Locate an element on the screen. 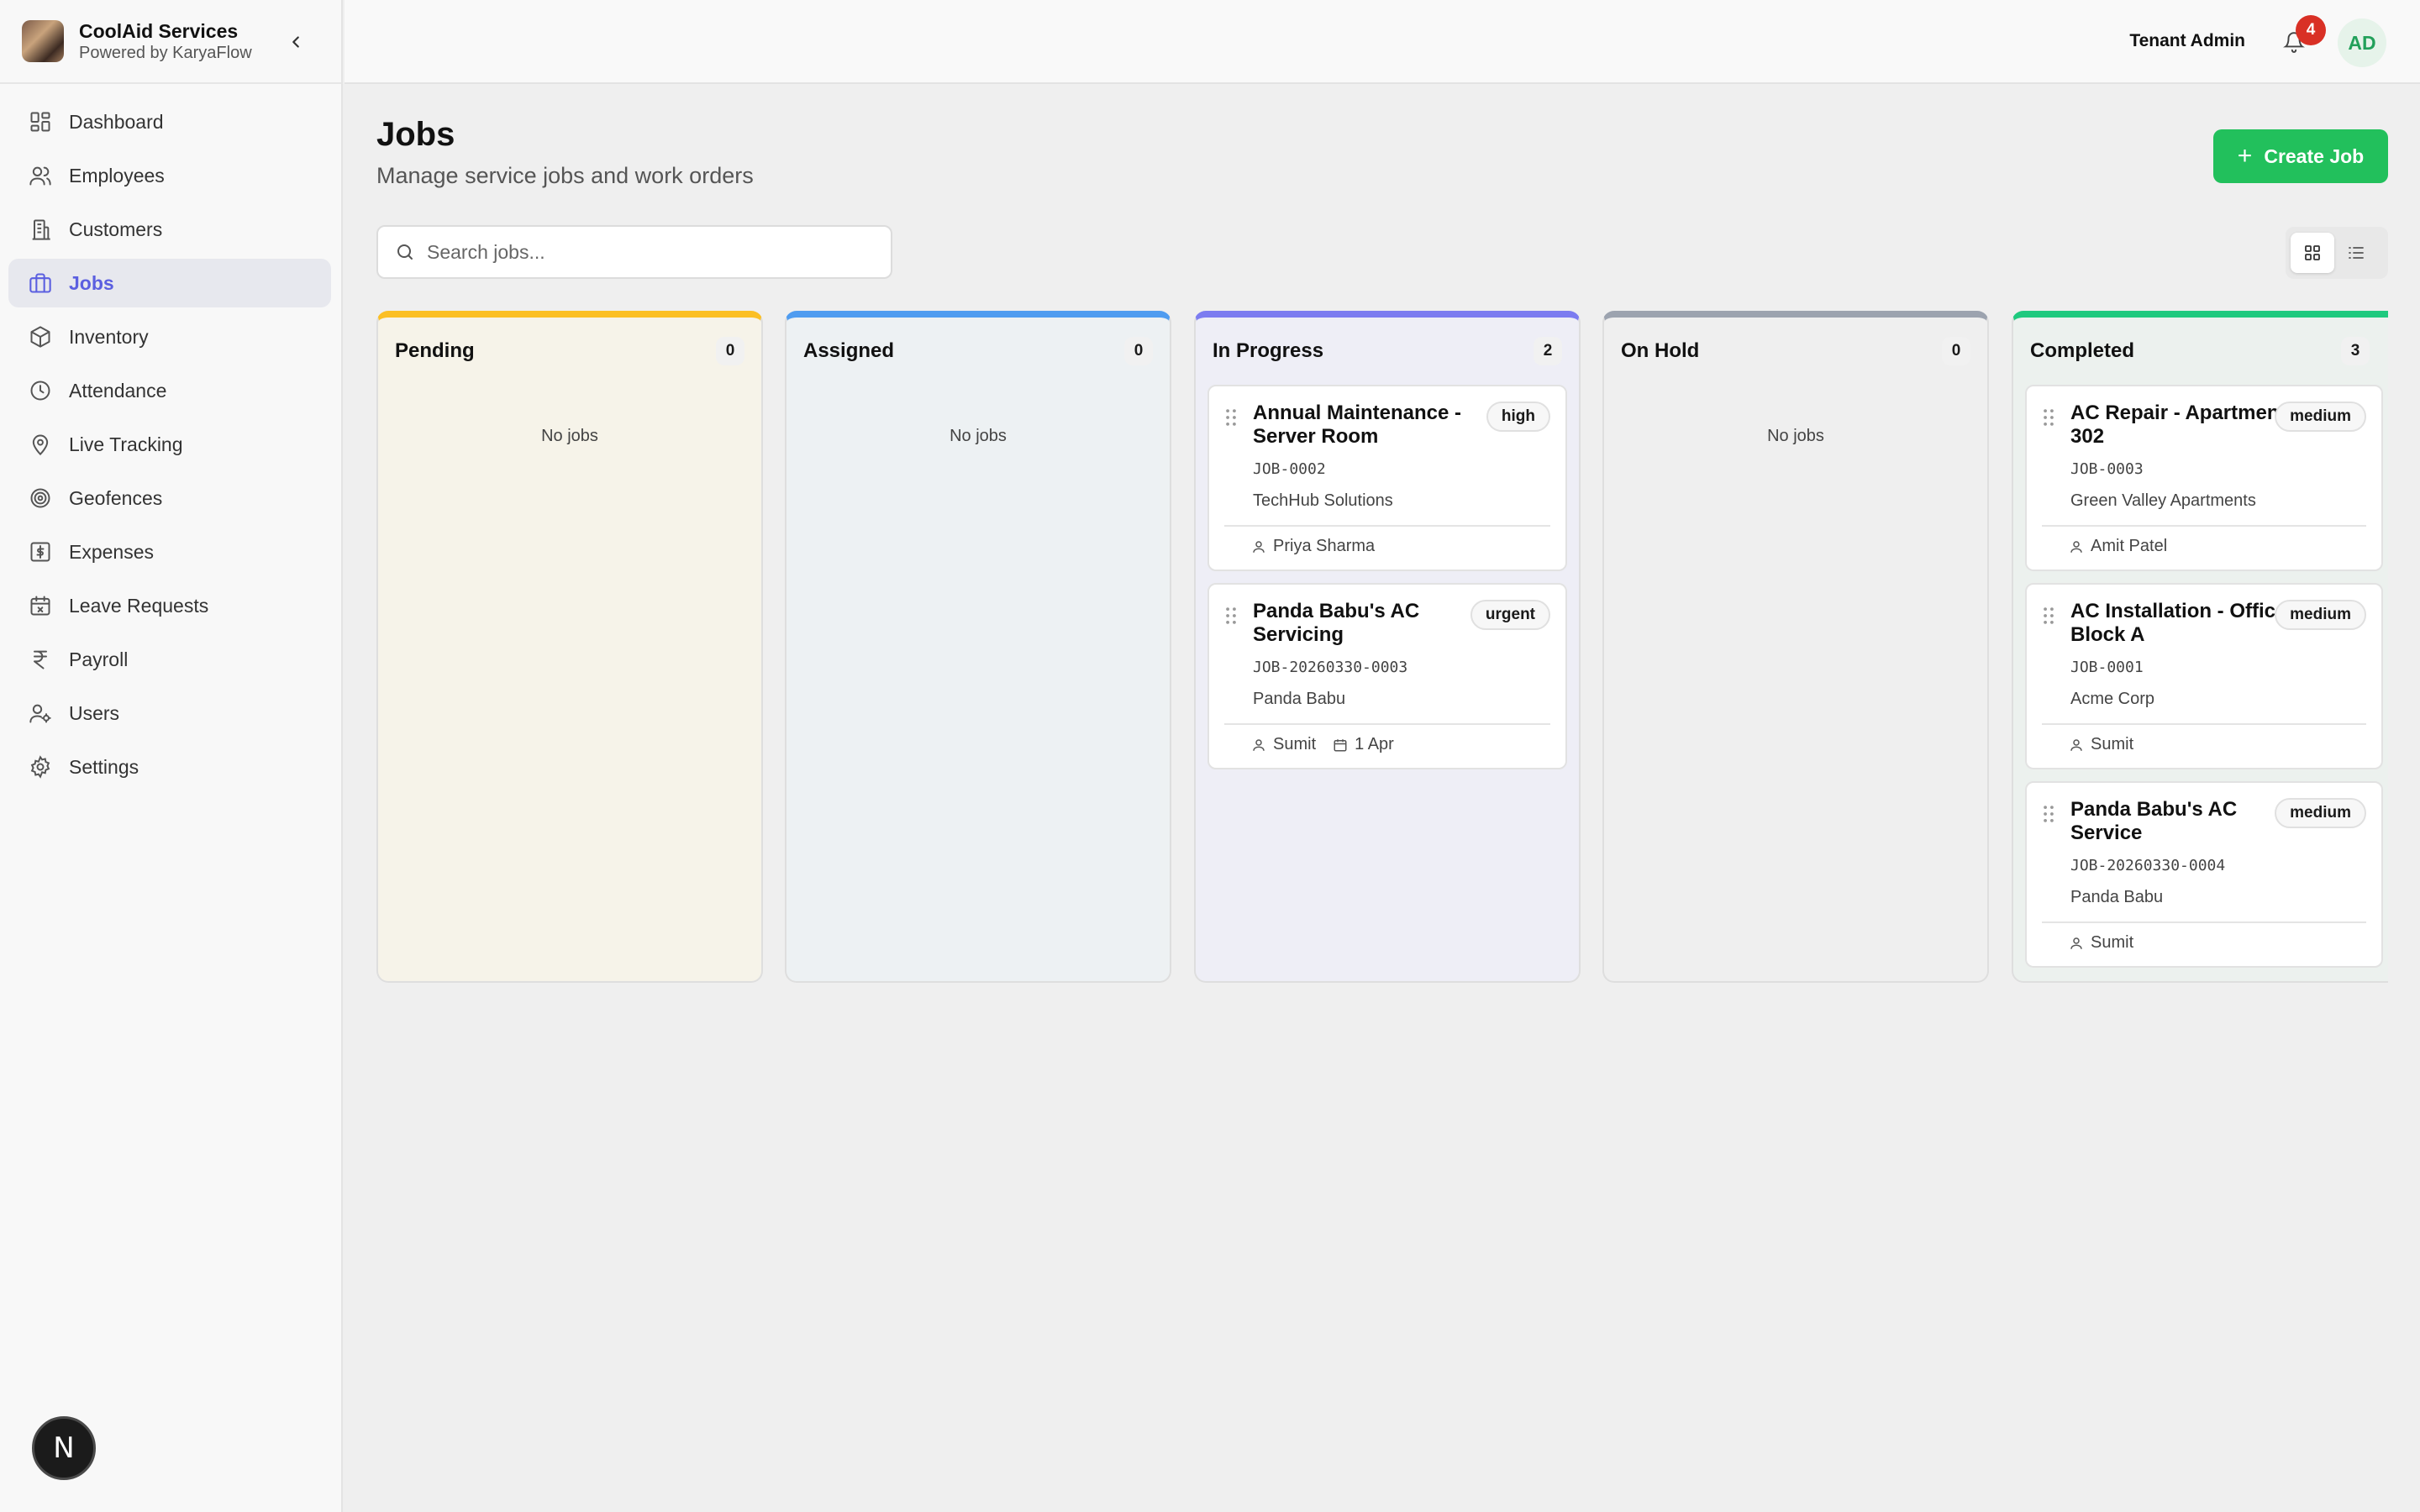  sidebar-item-label: Geofences is located at coordinates (116, 497).